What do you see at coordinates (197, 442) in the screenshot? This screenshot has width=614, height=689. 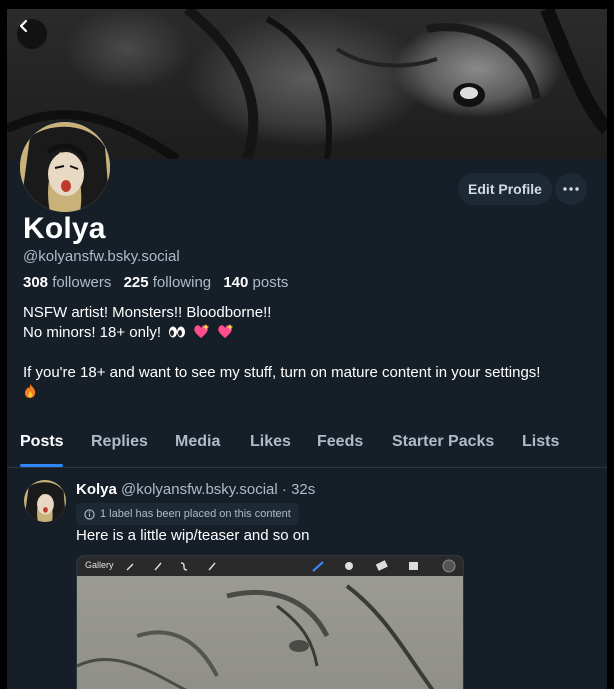 I see `tab-media: Media` at bounding box center [197, 442].